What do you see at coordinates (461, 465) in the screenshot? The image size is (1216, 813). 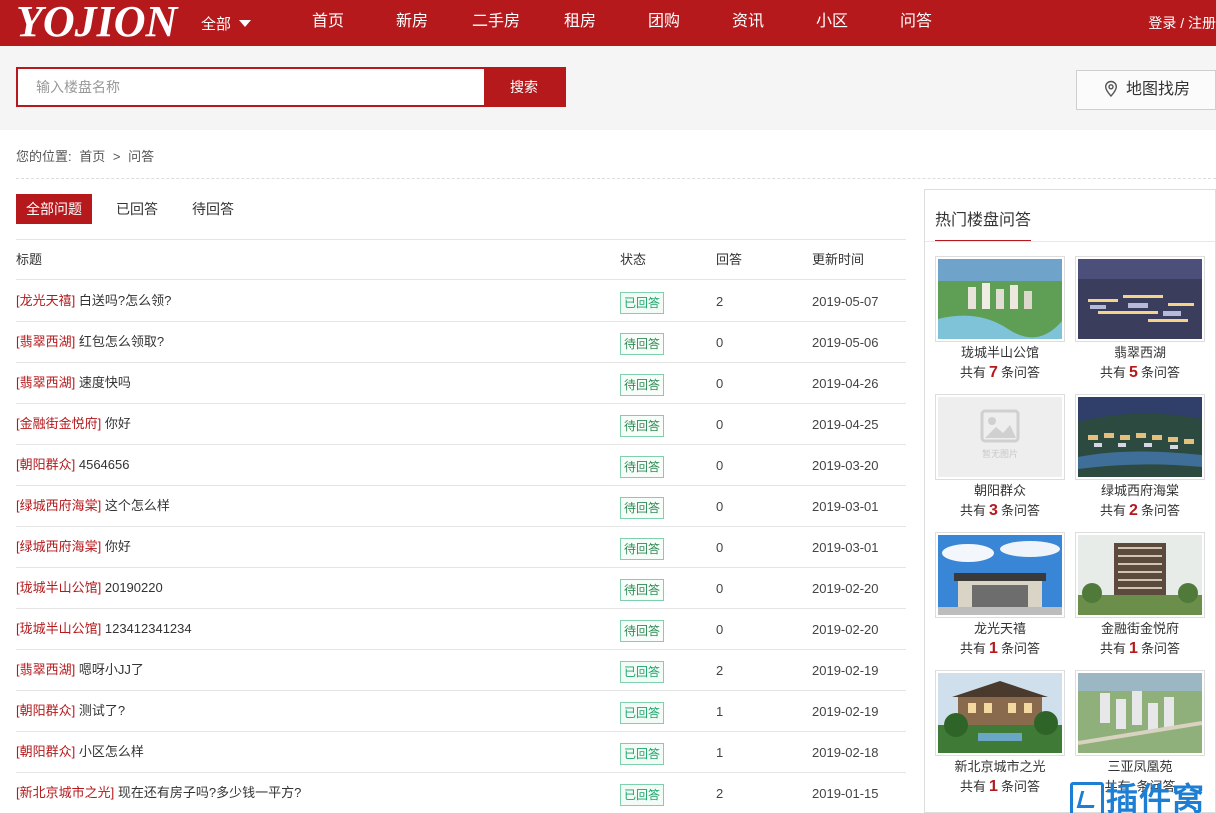 I see `table-row: [朝阳群众] 4564656 待回答 0 2019-03-20` at bounding box center [461, 465].